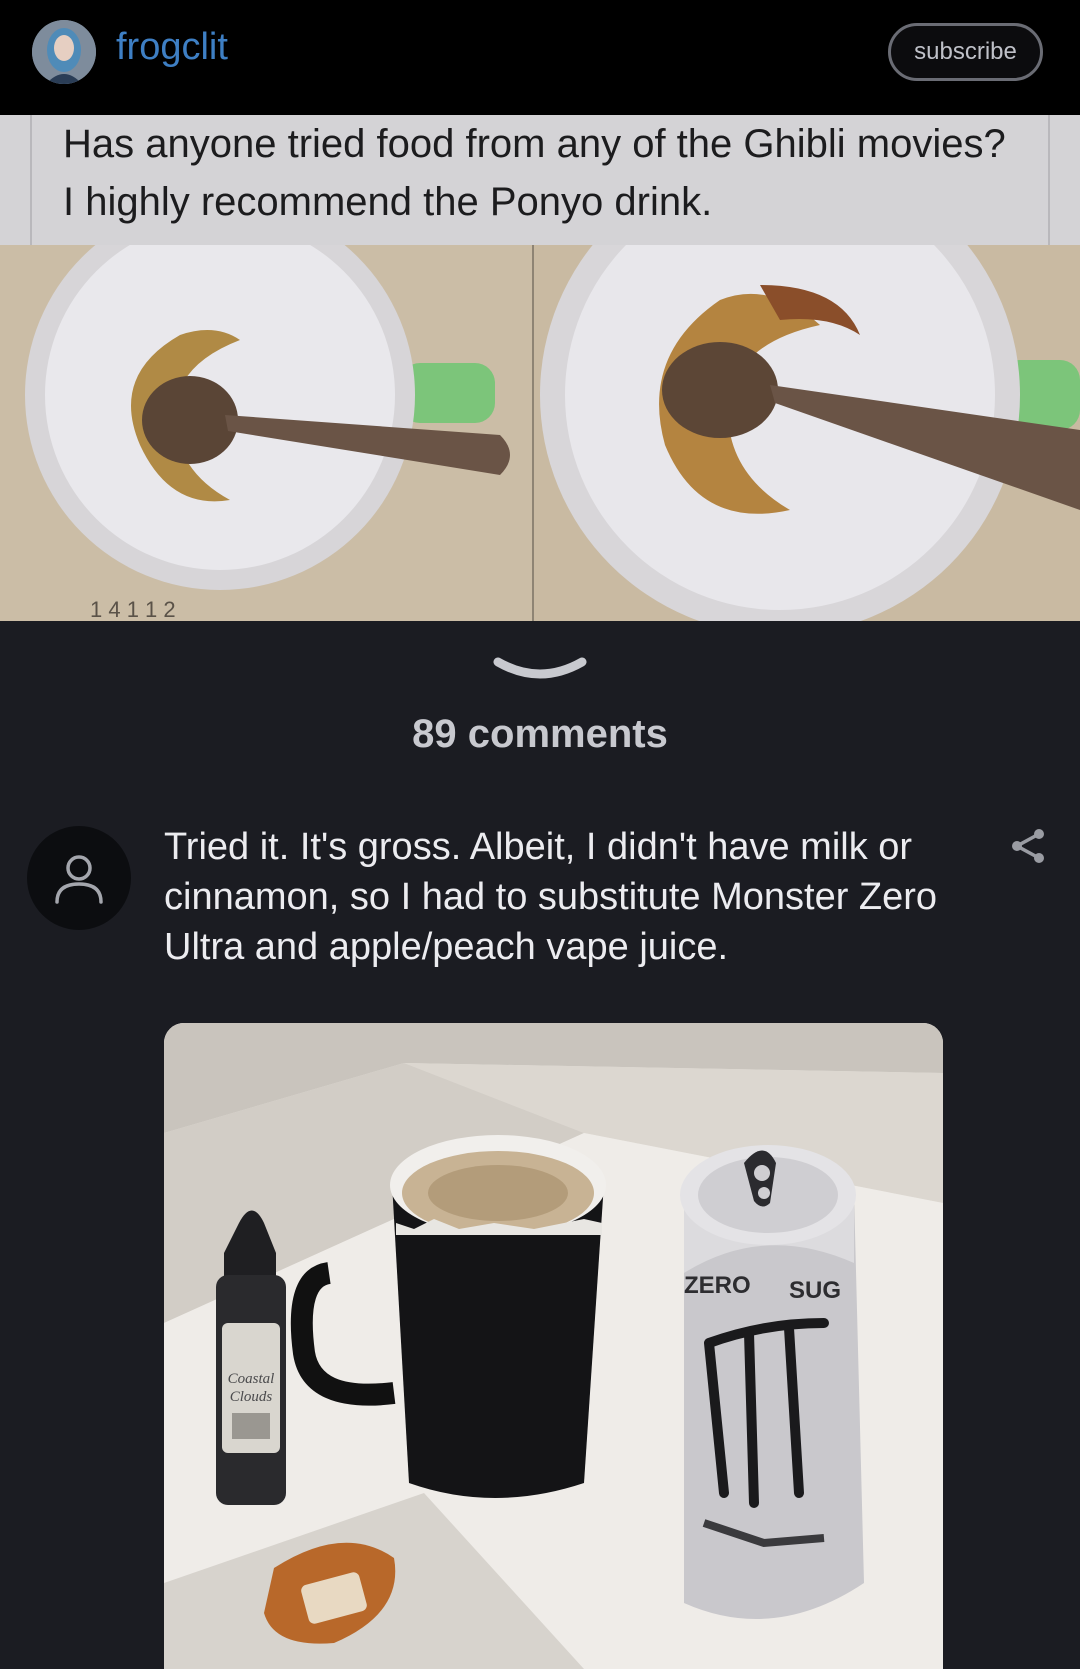  I want to click on can-text-zero: ZERO, so click(717, 1285).